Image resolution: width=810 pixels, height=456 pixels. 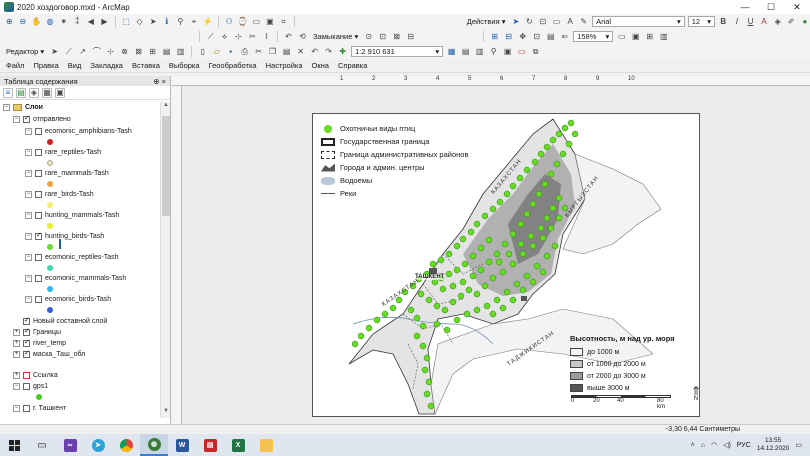 What do you see at coordinates (104, 21) in the screenshot?
I see `forward-extent-icon: ▶` at bounding box center [104, 21].